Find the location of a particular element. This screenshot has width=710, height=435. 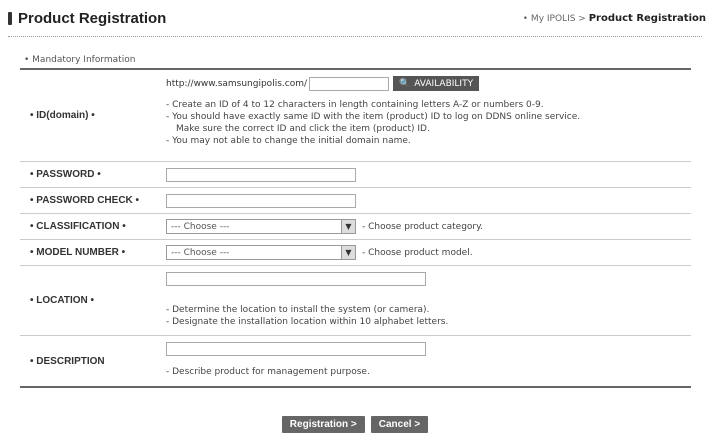

cancel-button: Cancel > is located at coordinates (399, 424).